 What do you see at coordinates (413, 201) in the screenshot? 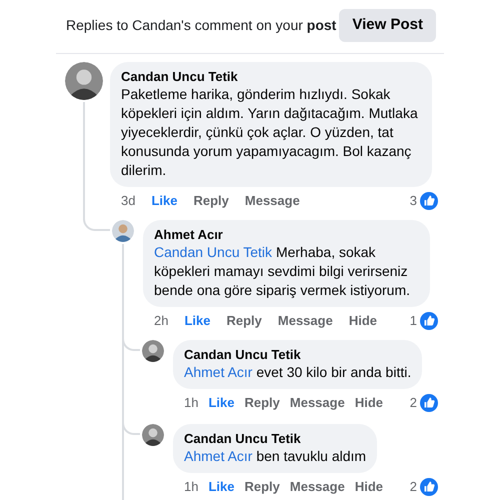
I see `like-count: 3` at bounding box center [413, 201].